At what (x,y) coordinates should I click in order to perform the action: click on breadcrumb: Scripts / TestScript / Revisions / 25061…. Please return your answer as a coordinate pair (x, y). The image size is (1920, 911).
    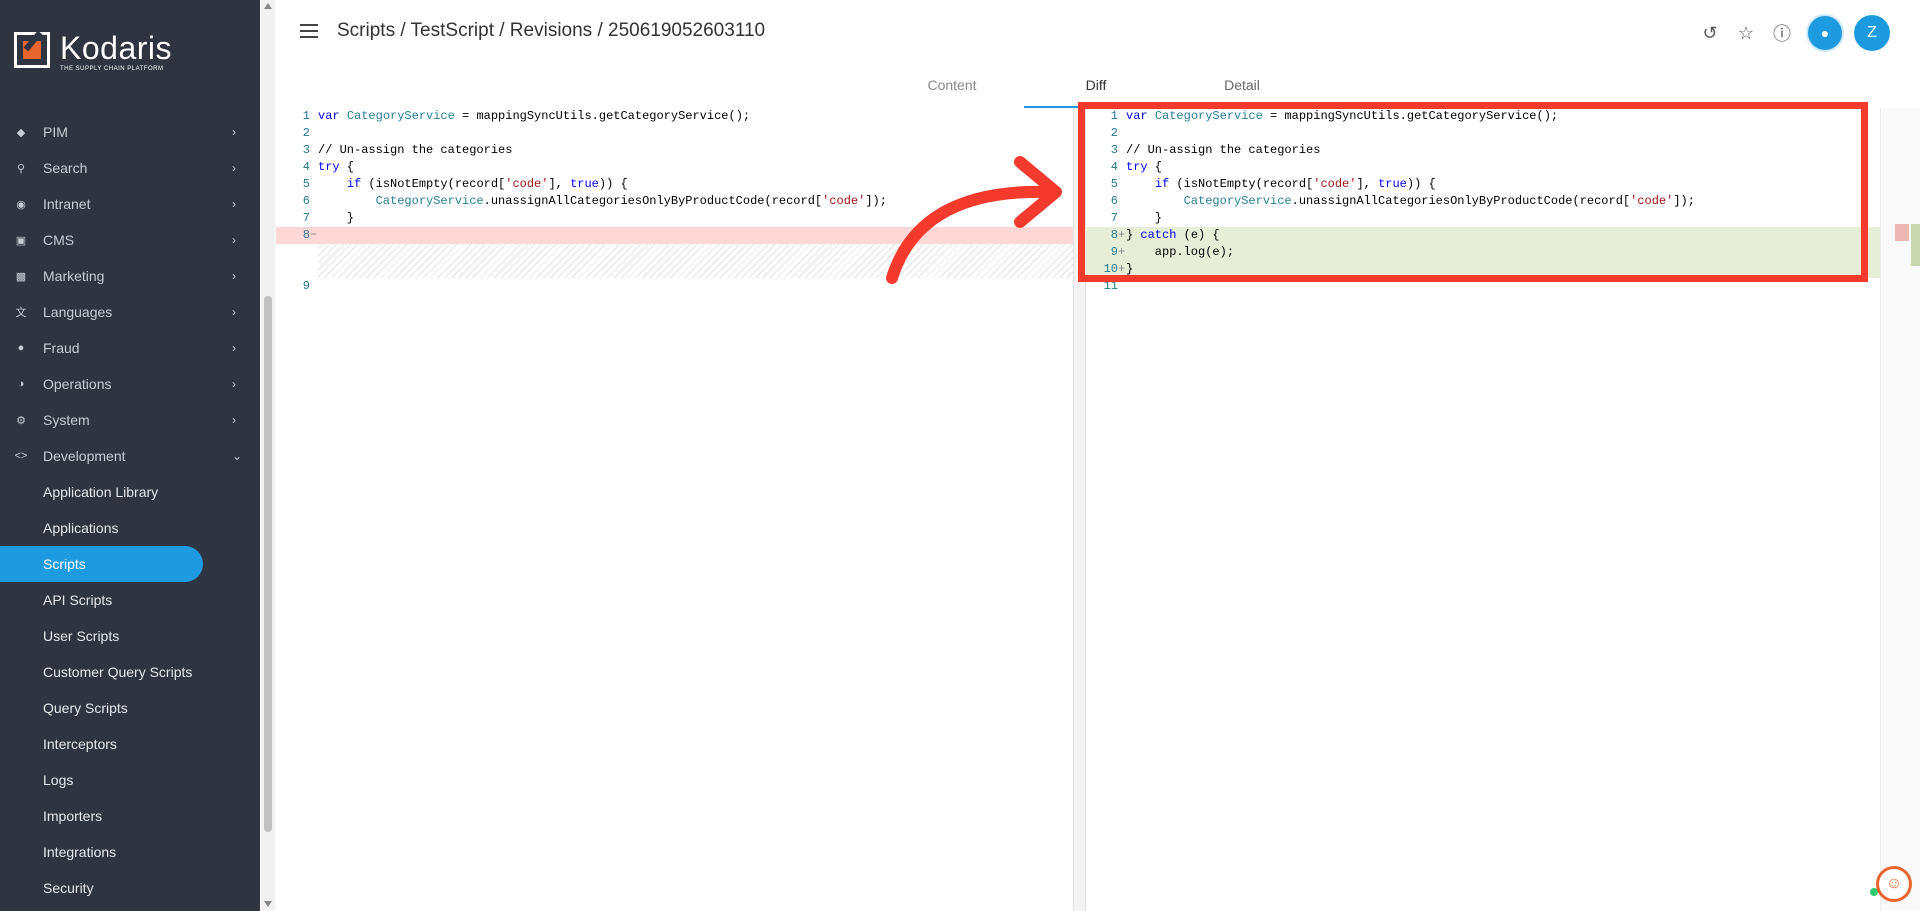
    Looking at the image, I should click on (551, 30).